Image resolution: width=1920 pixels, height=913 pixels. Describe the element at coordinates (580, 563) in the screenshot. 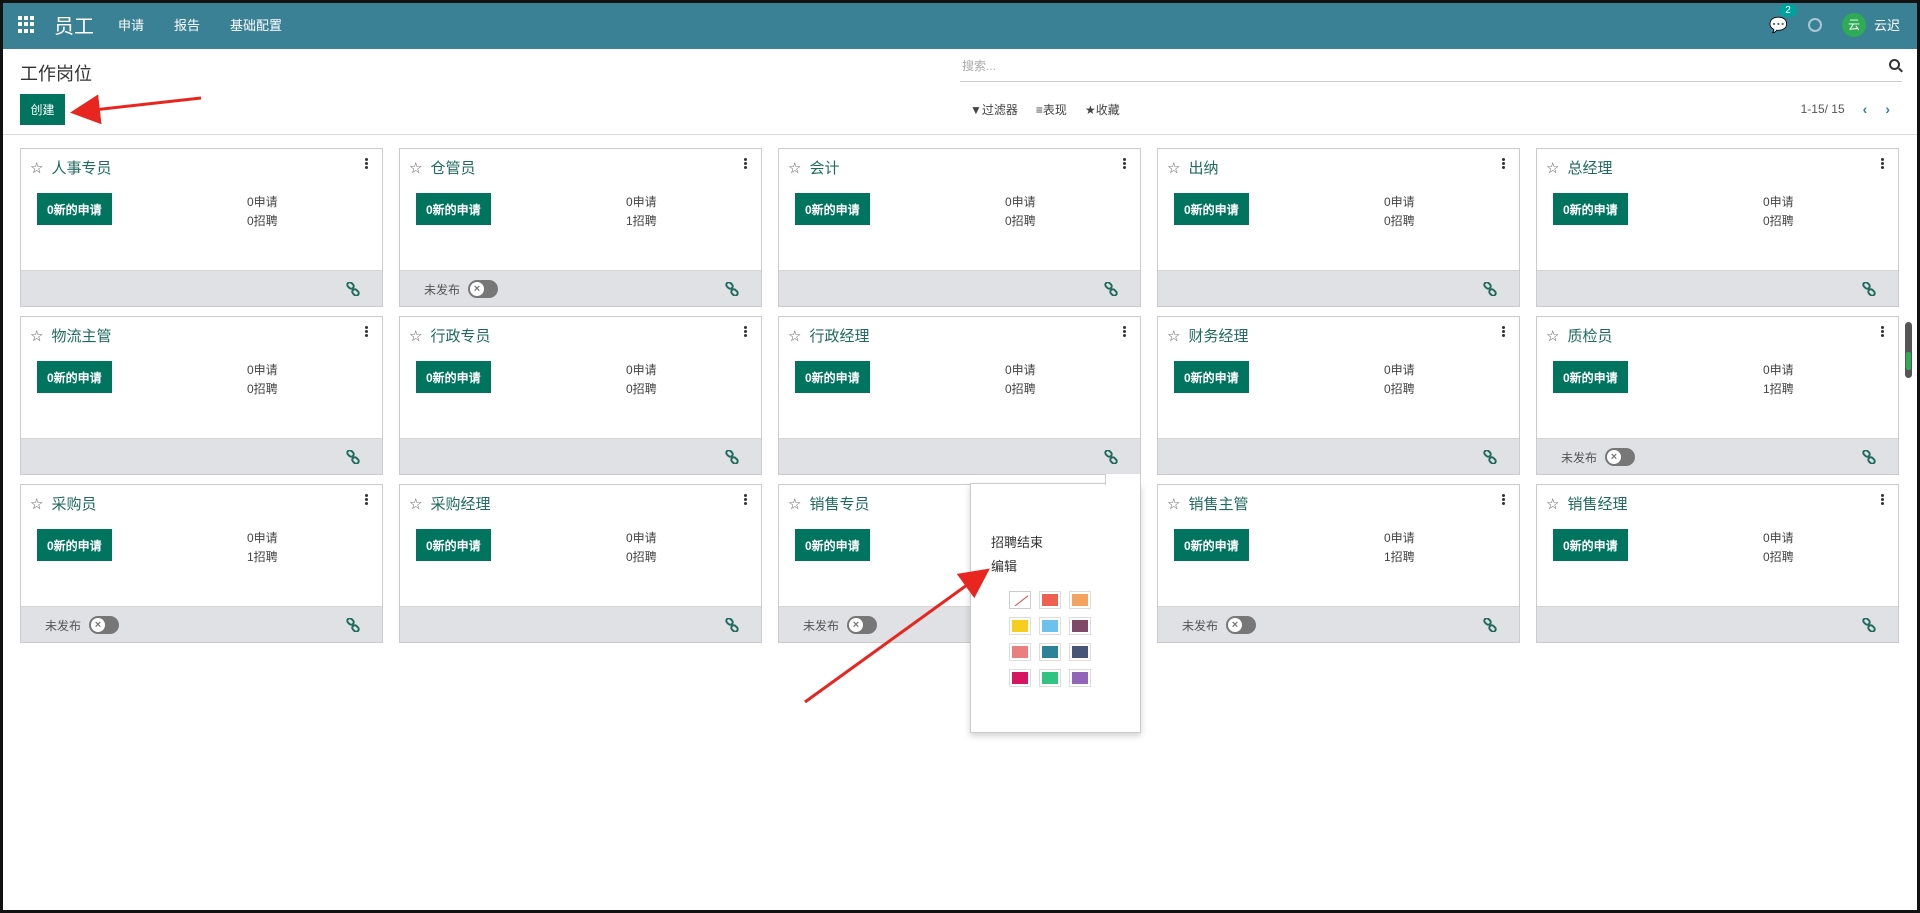

I see `job-card: ☆ 采购经理 0新的申请 0申请 0招聘` at that location.